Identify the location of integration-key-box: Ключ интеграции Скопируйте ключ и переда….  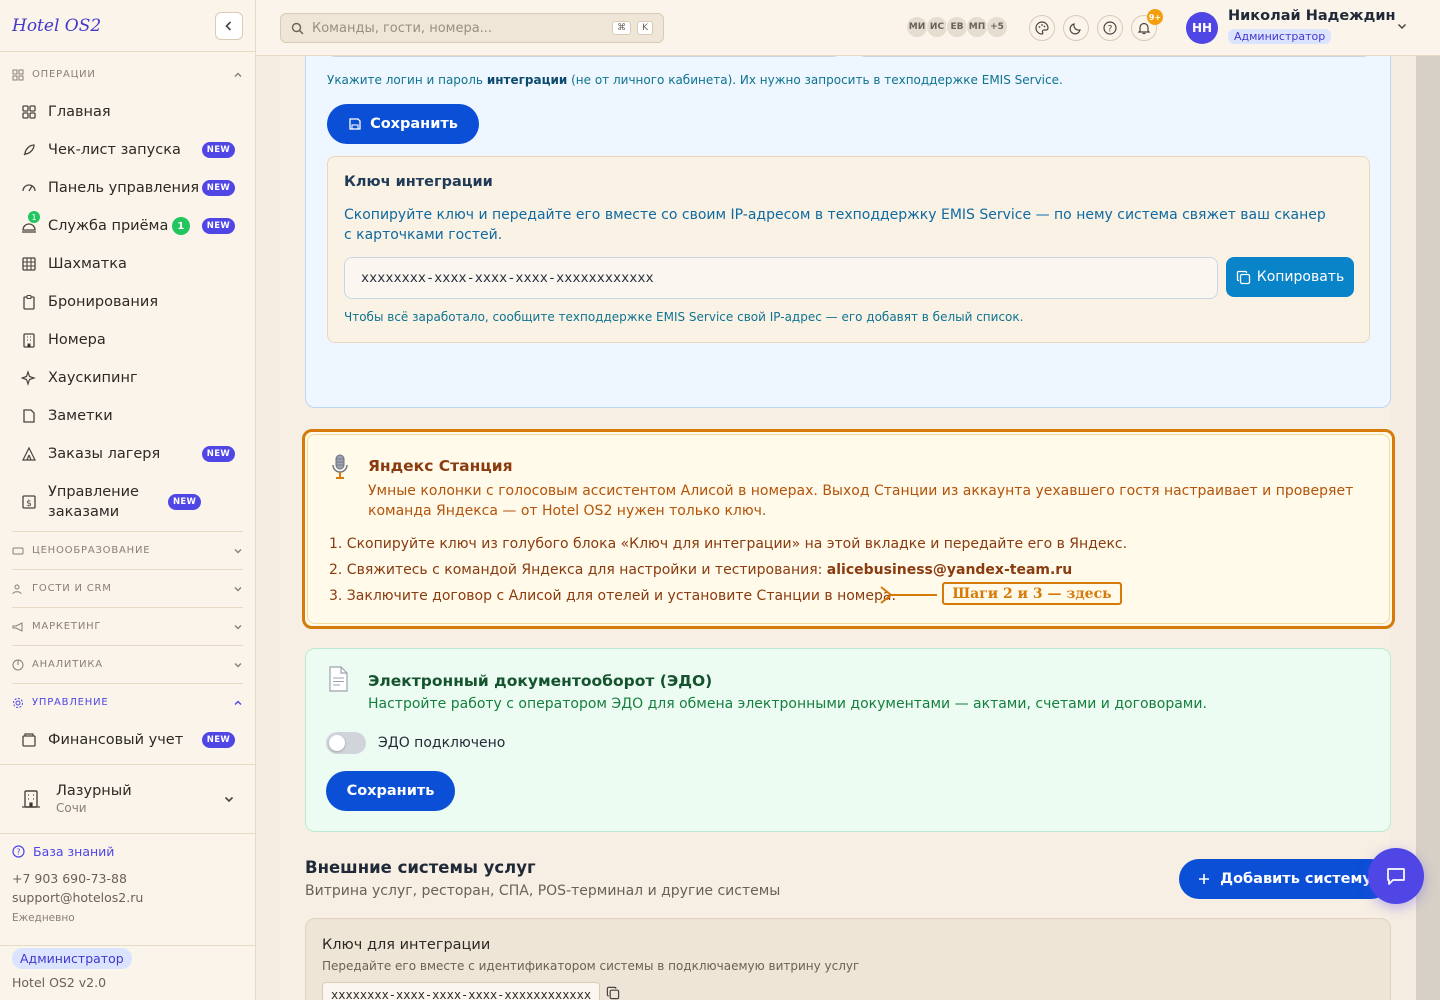
(848, 249).